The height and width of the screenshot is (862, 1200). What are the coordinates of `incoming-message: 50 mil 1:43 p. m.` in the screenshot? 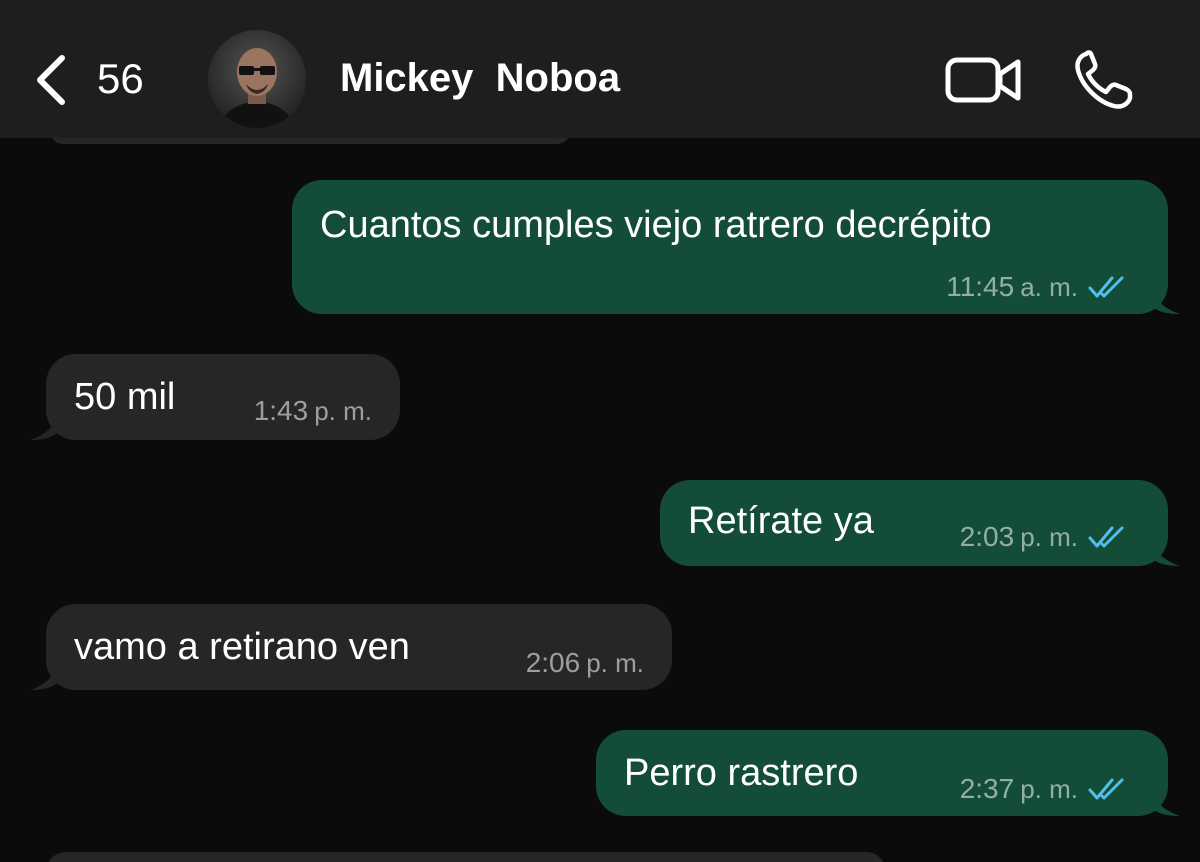 It's located at (223, 397).